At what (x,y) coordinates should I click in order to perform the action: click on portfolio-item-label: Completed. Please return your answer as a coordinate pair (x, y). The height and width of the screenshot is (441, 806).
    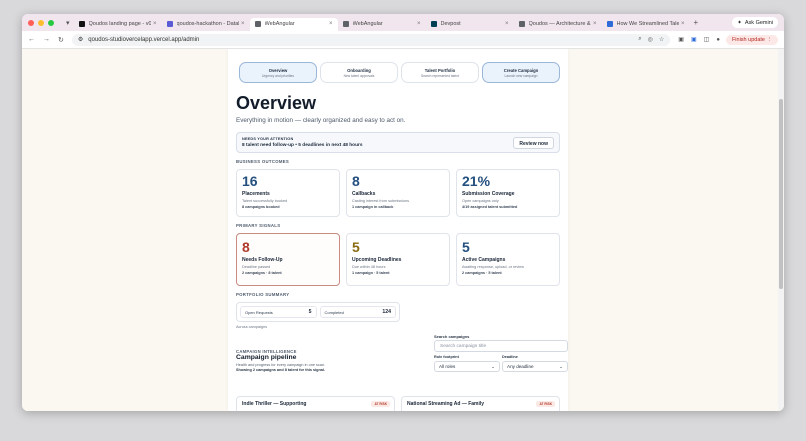
    Looking at the image, I should click on (334, 312).